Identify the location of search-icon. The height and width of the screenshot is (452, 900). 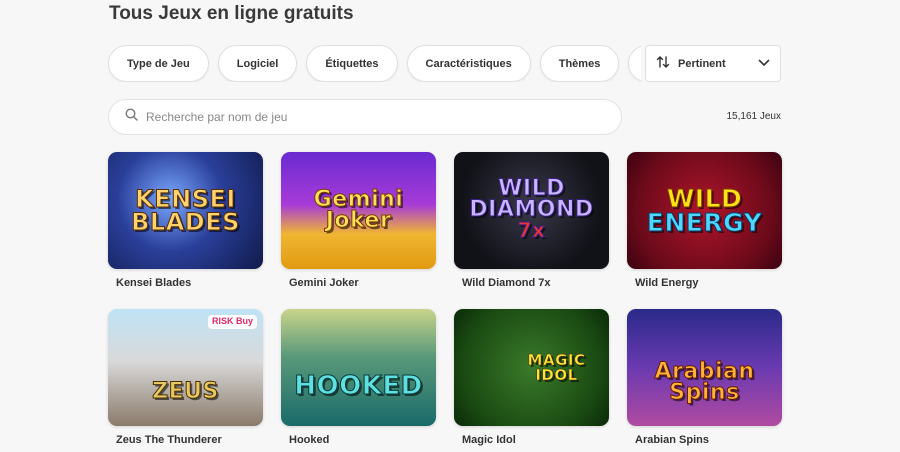
(131, 117).